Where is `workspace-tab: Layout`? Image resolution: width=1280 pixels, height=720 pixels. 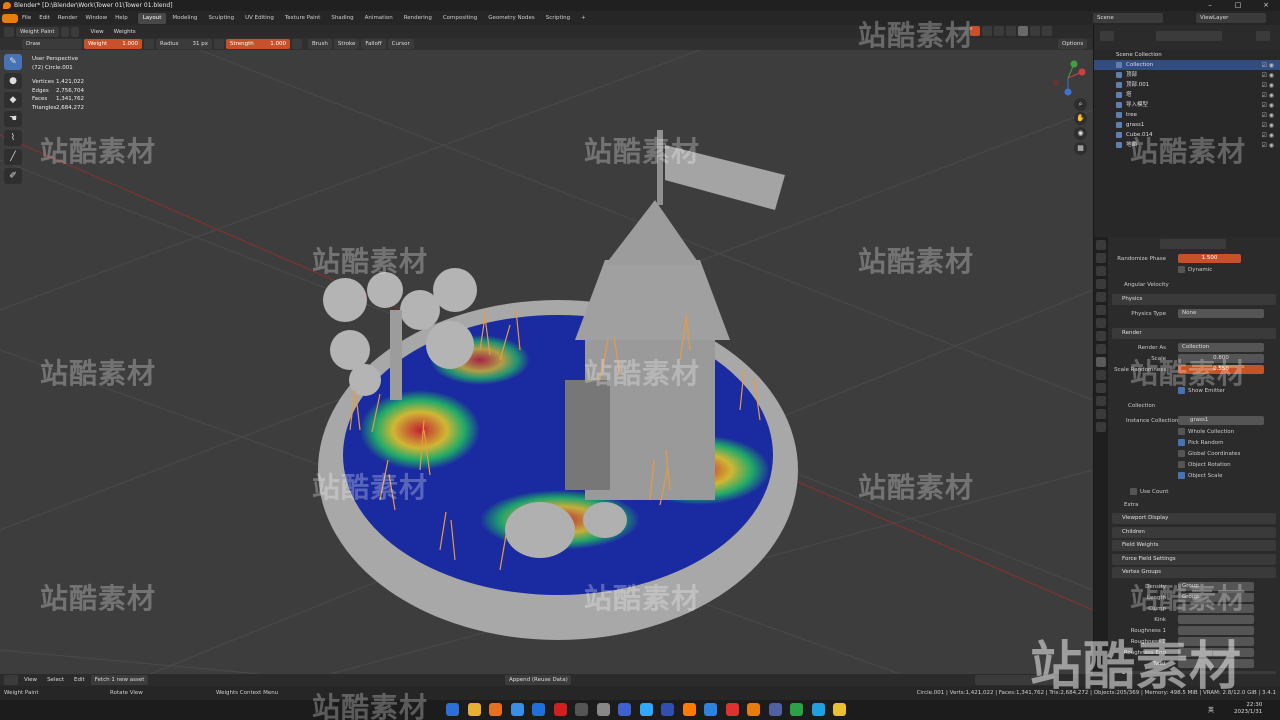 workspace-tab: Layout is located at coordinates (152, 18).